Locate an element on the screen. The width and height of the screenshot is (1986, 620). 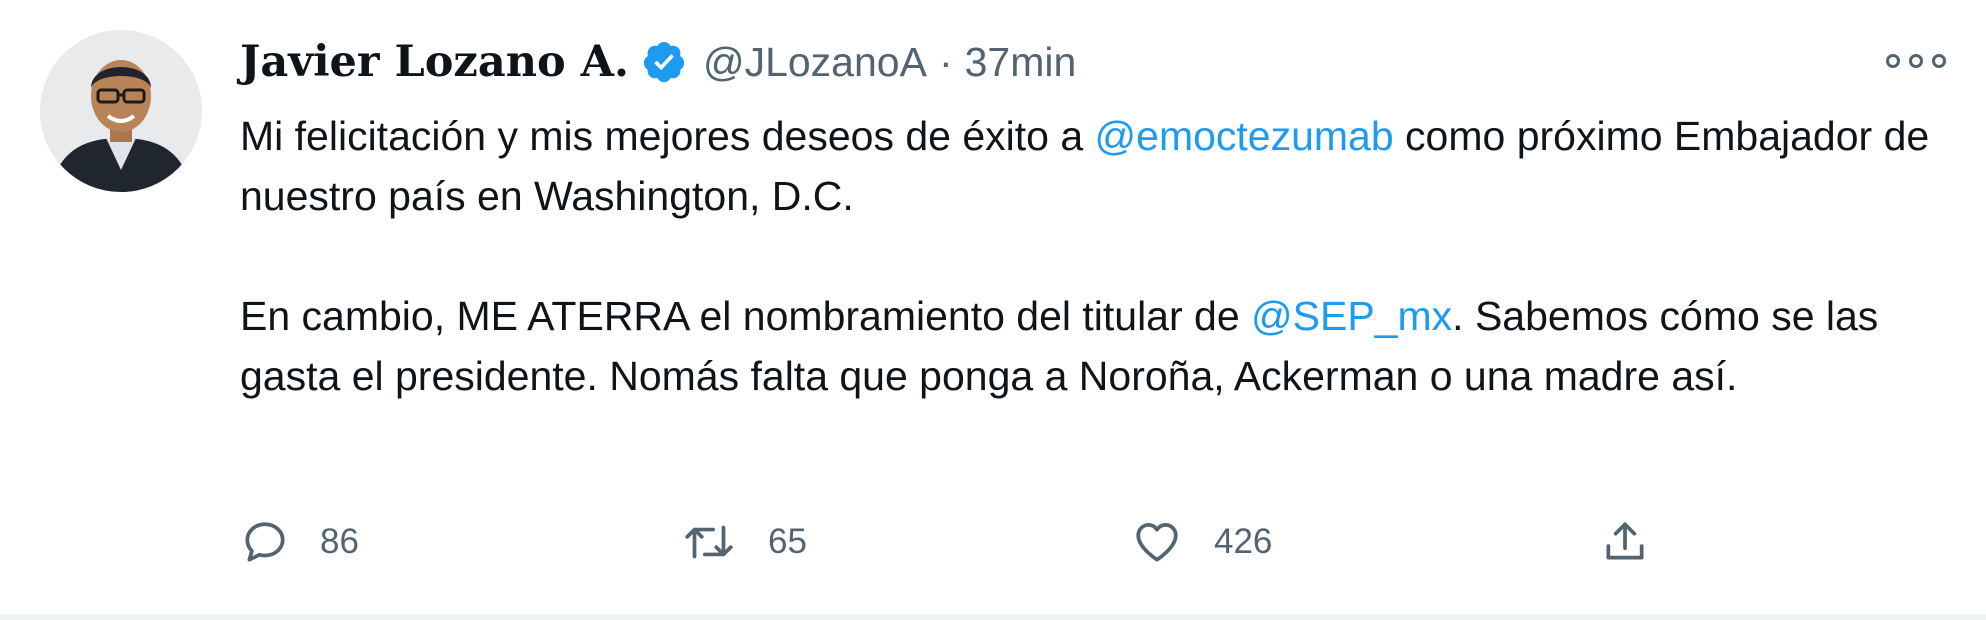
like-button: 426 is located at coordinates (1201, 542).